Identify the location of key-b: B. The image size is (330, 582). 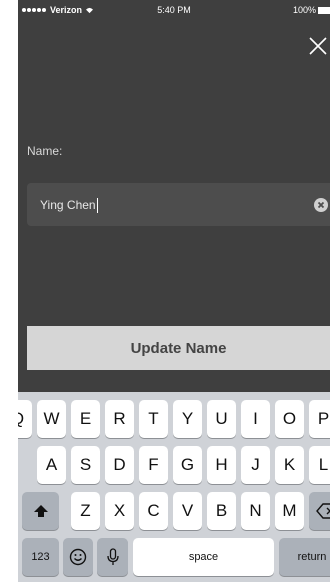
(221, 511).